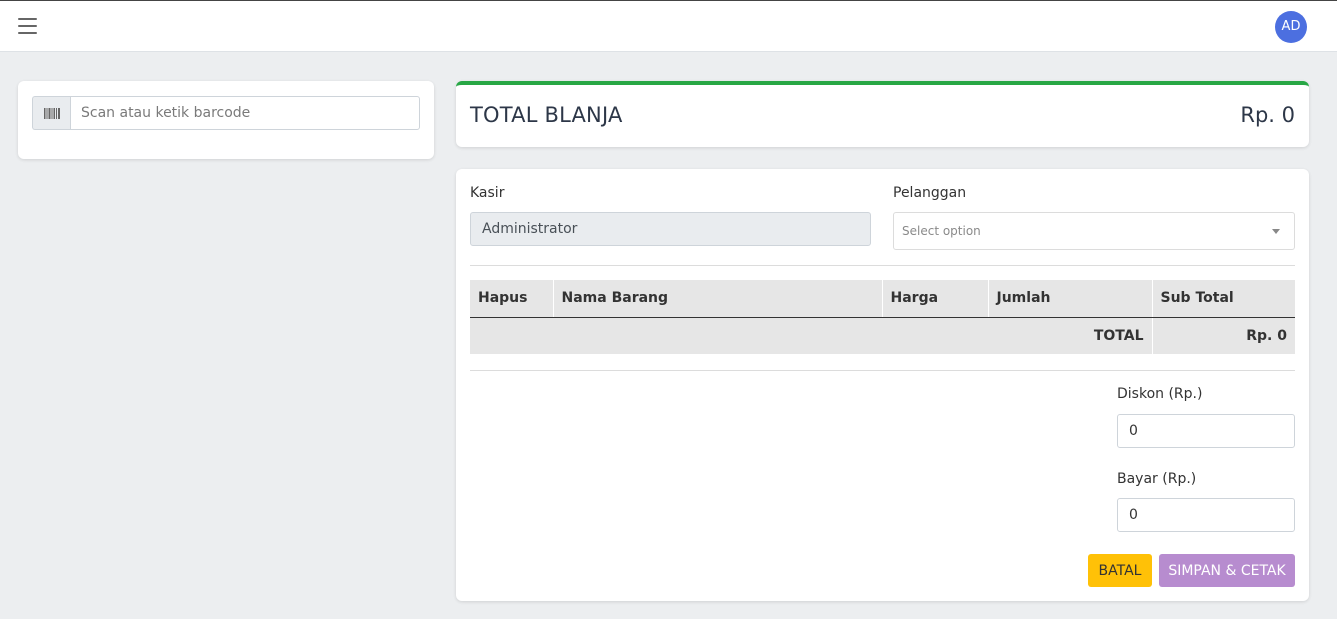 The width and height of the screenshot is (1337, 619). Describe the element at coordinates (670, 229) in the screenshot. I see `kasir-field: Administrator` at that location.